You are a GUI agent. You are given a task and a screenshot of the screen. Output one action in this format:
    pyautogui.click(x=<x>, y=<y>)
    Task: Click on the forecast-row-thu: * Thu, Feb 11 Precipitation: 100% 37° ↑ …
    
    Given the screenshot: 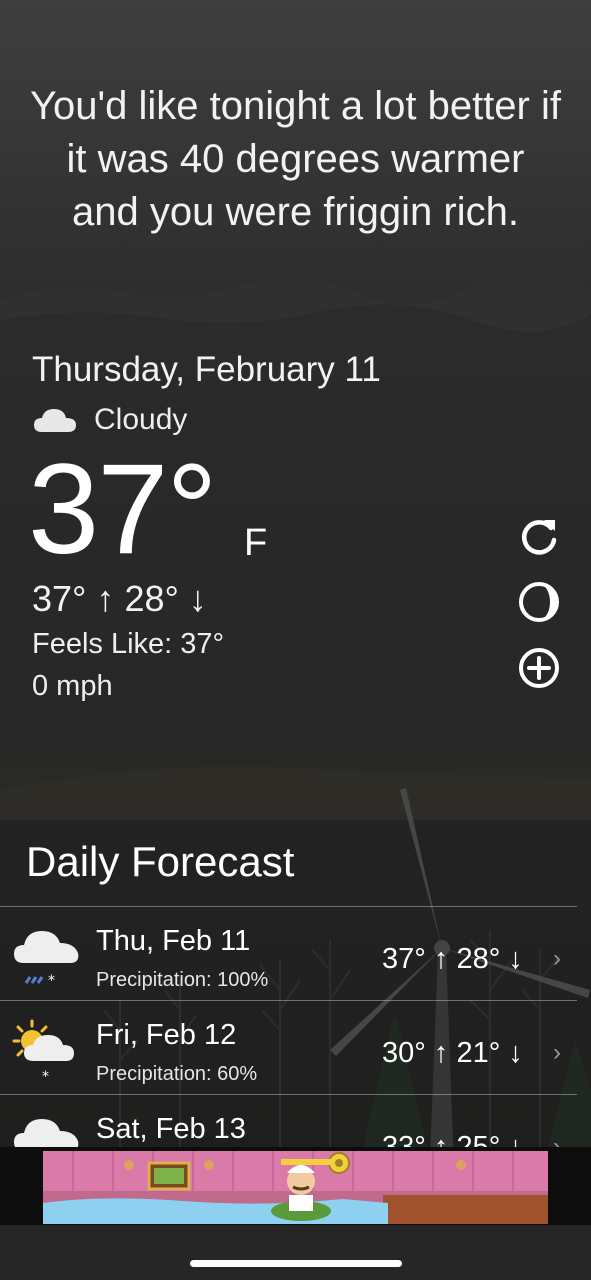 What is the action you would take?
    pyautogui.click(x=288, y=954)
    